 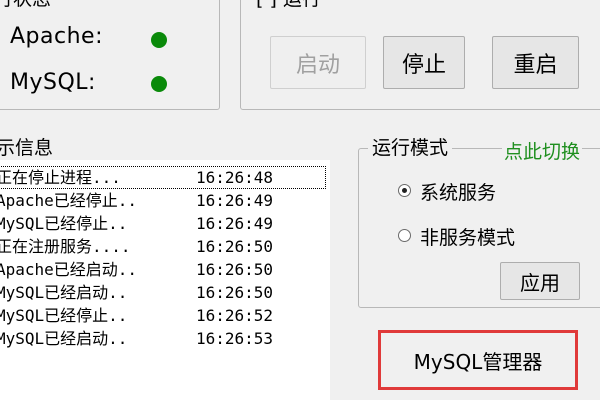 I want to click on mysql-status-indicator, so click(x=159, y=84).